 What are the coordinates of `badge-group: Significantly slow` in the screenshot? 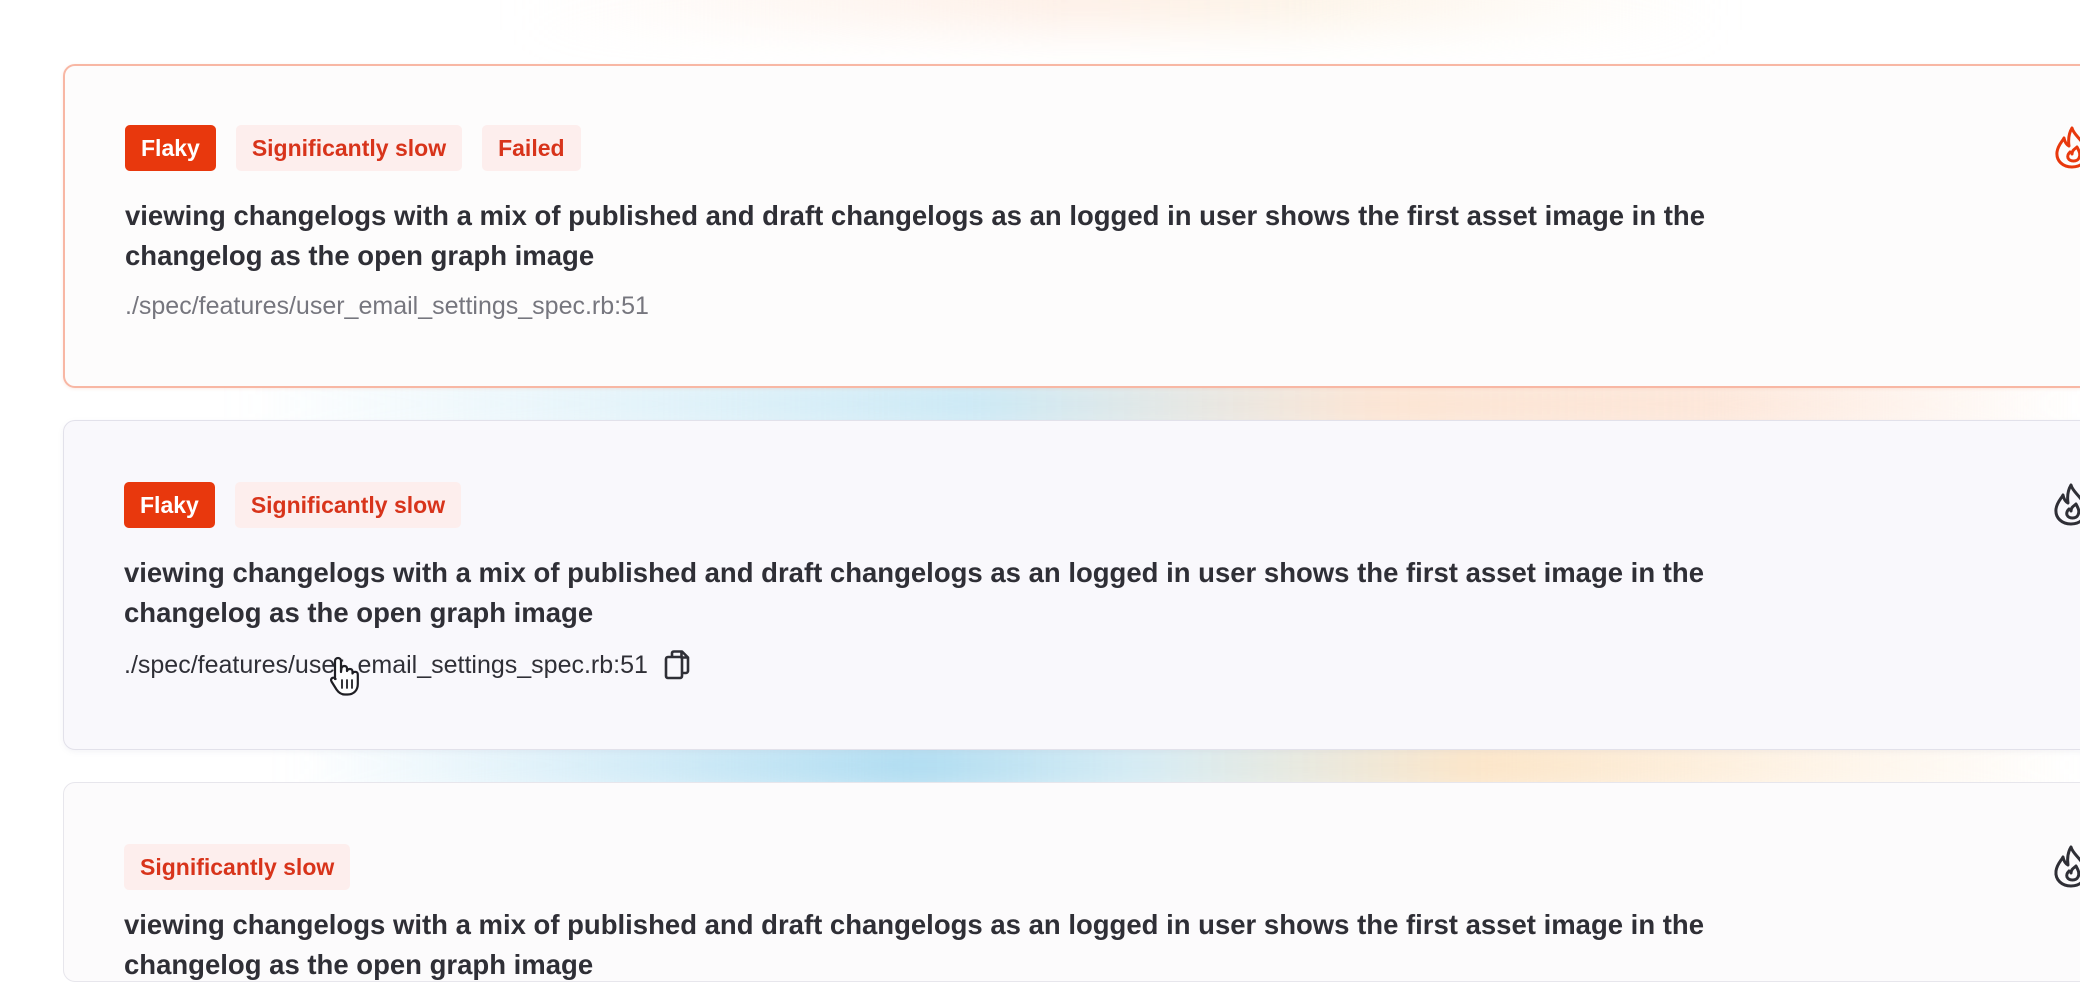 It's located at (237, 867).